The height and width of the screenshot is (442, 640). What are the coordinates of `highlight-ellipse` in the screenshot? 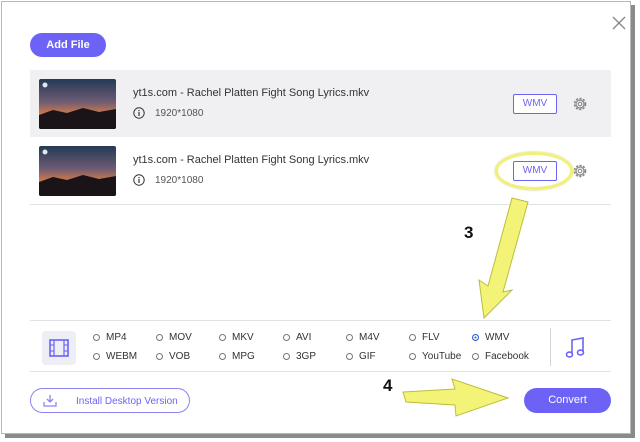 It's located at (534, 171).